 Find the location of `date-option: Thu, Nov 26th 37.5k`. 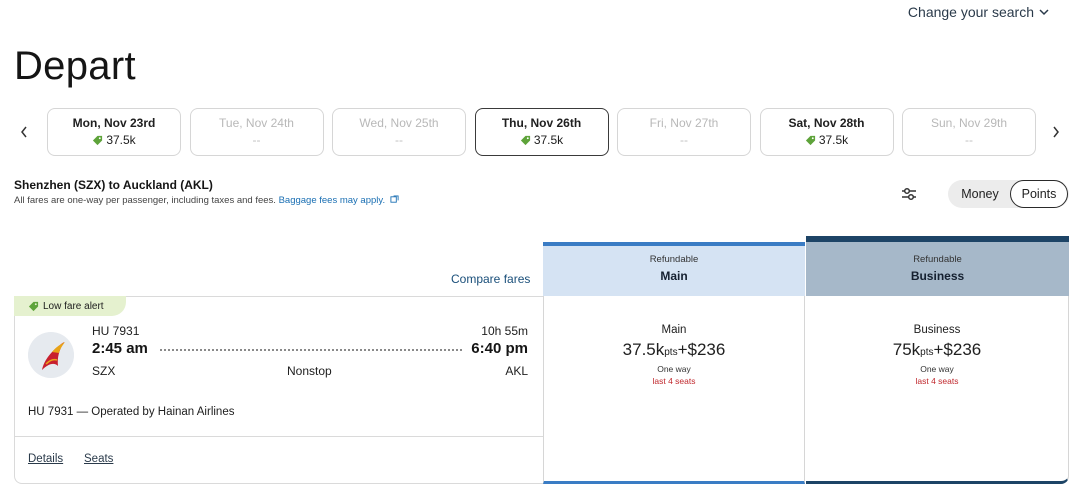

date-option: Thu, Nov 26th 37.5k is located at coordinates (541, 132).